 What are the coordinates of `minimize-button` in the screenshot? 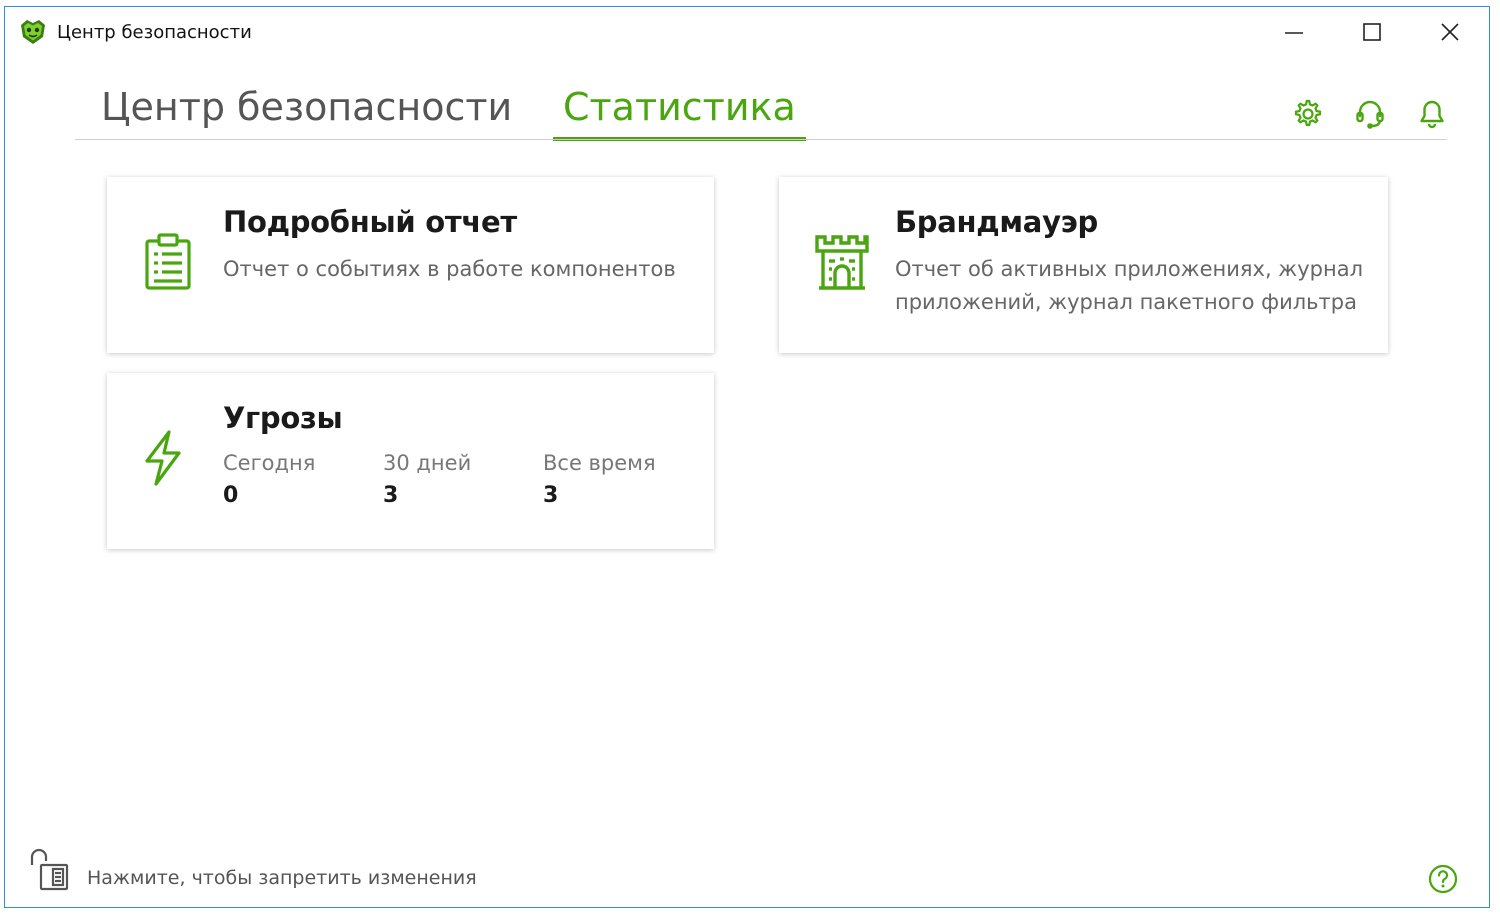 It's located at (1294, 33).